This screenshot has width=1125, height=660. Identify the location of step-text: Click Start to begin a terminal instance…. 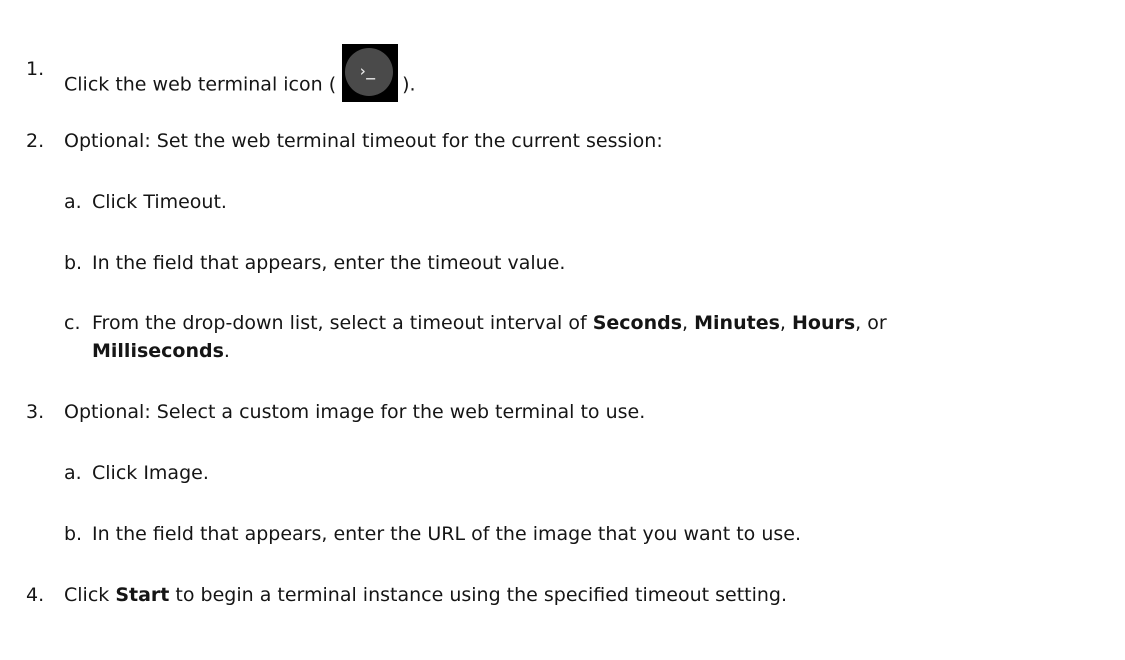
(425, 595).